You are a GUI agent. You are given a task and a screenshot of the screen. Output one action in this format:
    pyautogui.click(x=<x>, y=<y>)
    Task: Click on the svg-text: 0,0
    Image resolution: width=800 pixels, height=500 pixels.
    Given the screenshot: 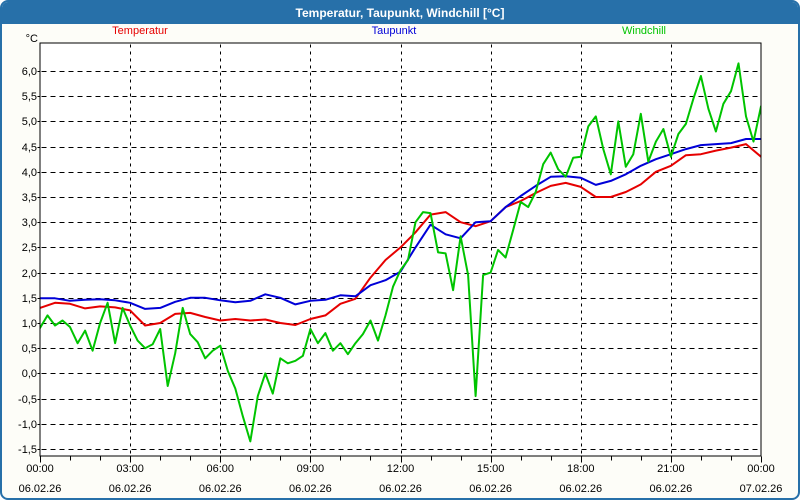 What is the action you would take?
    pyautogui.click(x=29, y=374)
    